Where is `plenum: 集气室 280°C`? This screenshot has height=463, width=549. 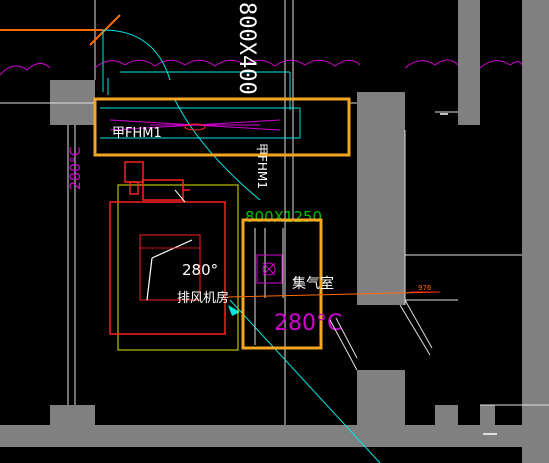 plenum: 集气室 280°C is located at coordinates (291, 284).